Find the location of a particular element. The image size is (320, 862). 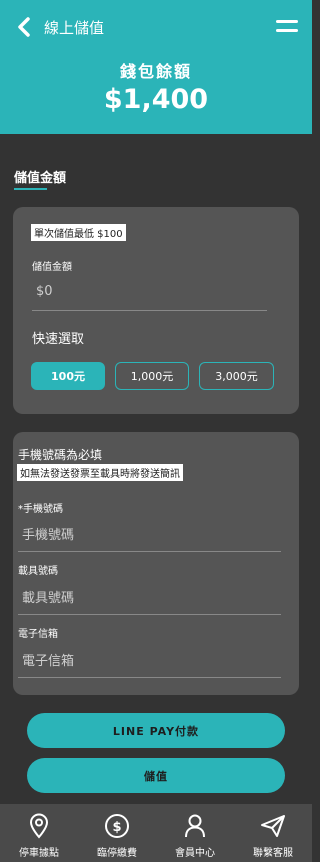

nav-item-payment: $ 臨停繳費 is located at coordinates (117, 833).